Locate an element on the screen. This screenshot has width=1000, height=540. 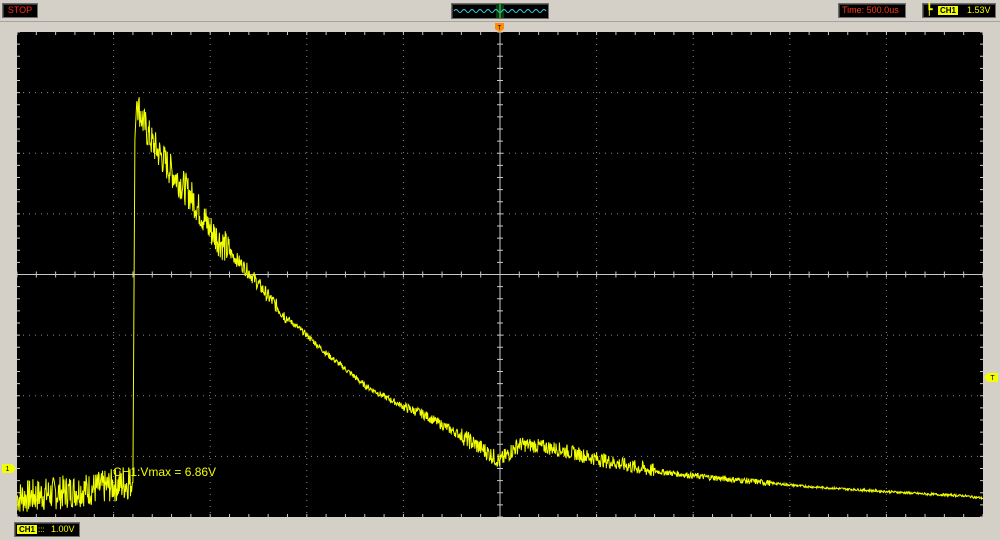
timebase-label: Time: 500.0us is located at coordinates (870, 10).